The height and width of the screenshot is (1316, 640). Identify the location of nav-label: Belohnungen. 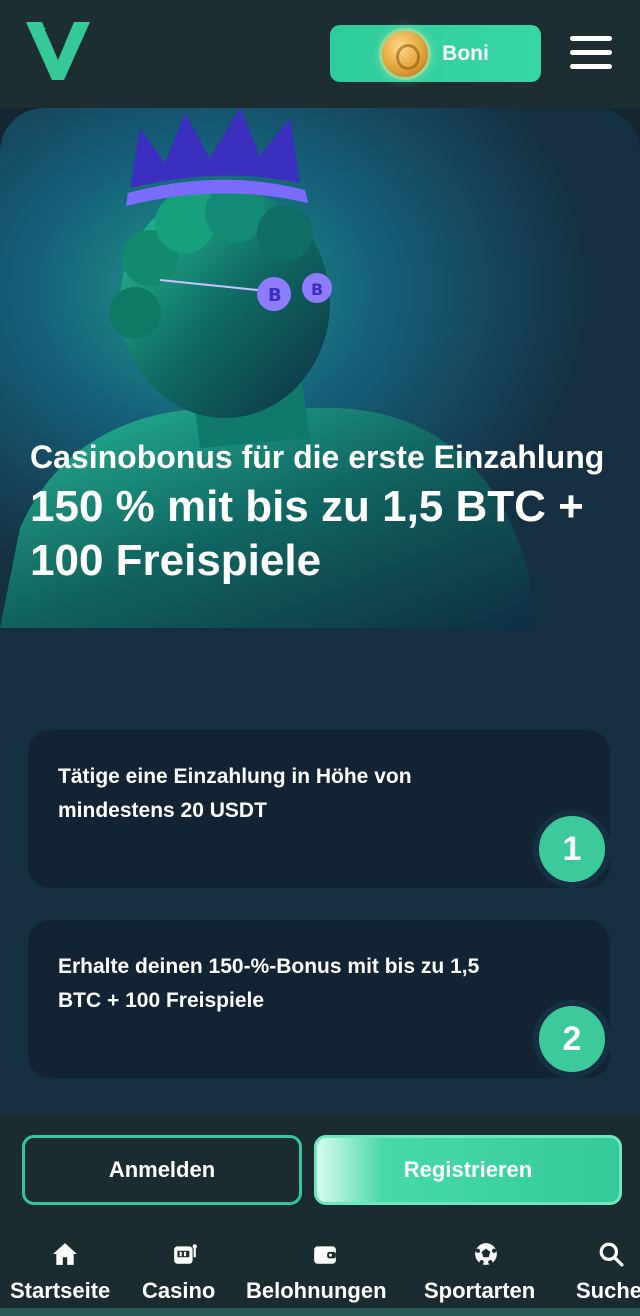
(316, 1290).